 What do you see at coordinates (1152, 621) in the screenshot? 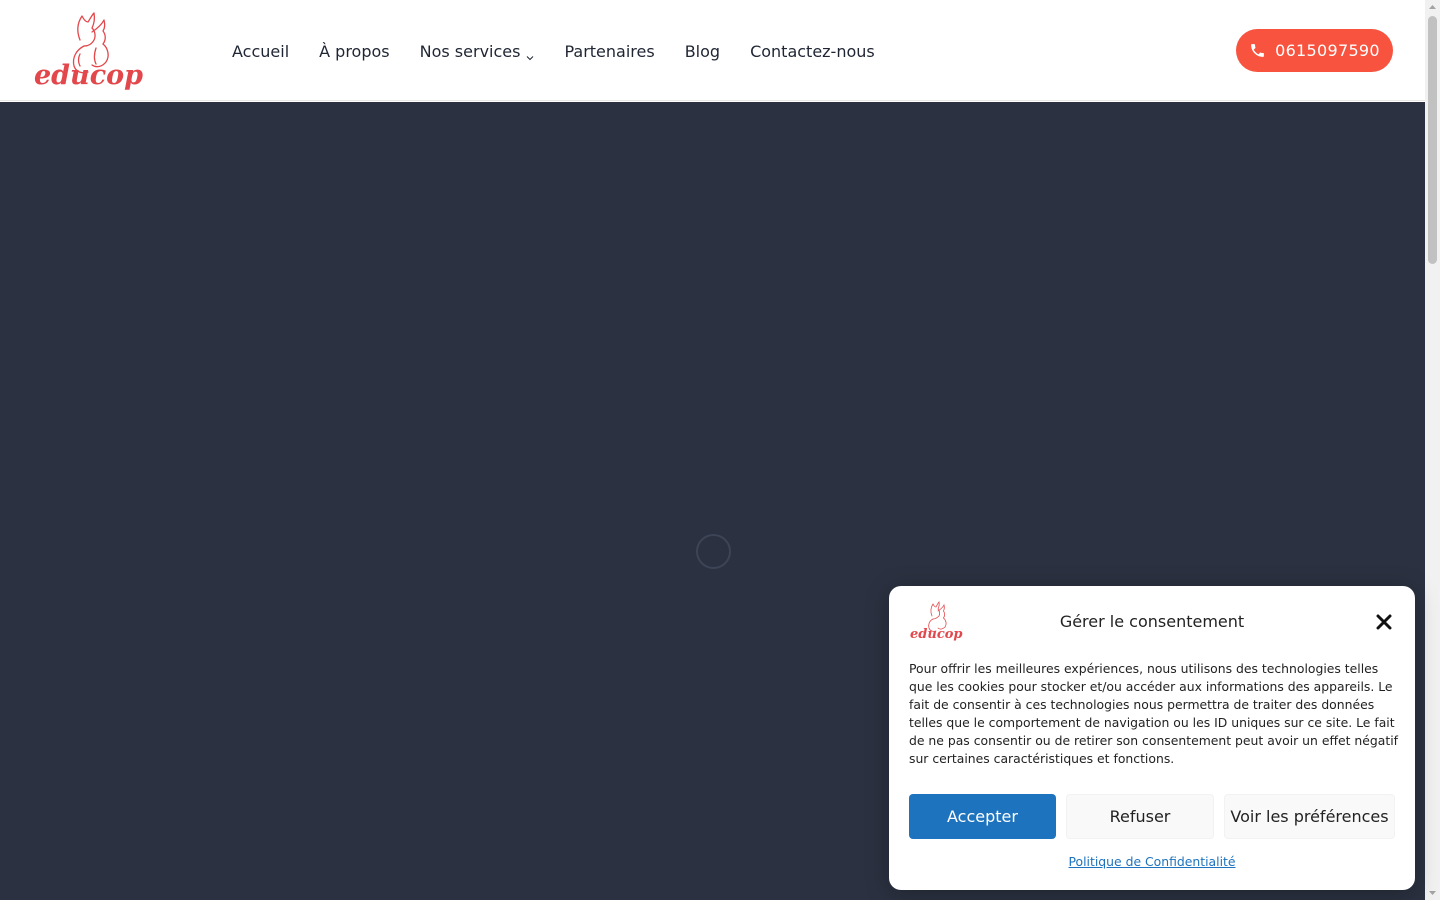
I see `consent-title: Gérer le consentement` at bounding box center [1152, 621].